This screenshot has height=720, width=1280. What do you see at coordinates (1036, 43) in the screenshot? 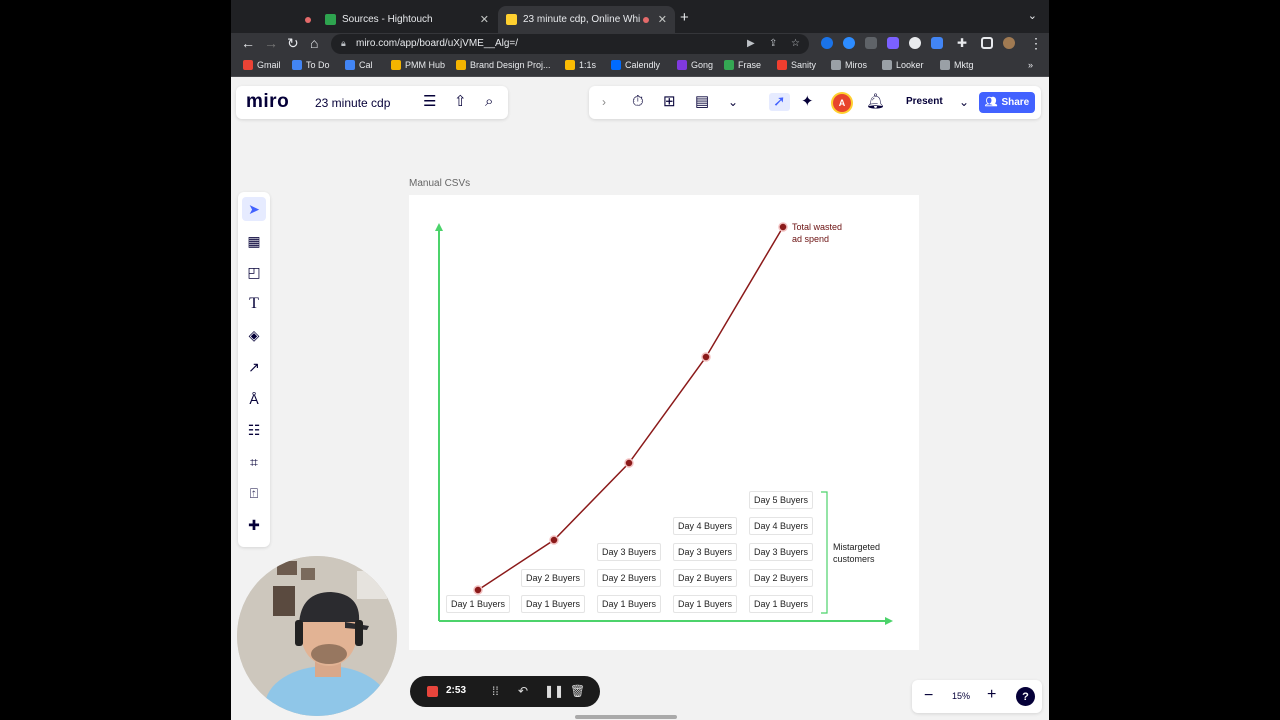
I see `browser-menu-icon: ⋮` at bounding box center [1036, 43].